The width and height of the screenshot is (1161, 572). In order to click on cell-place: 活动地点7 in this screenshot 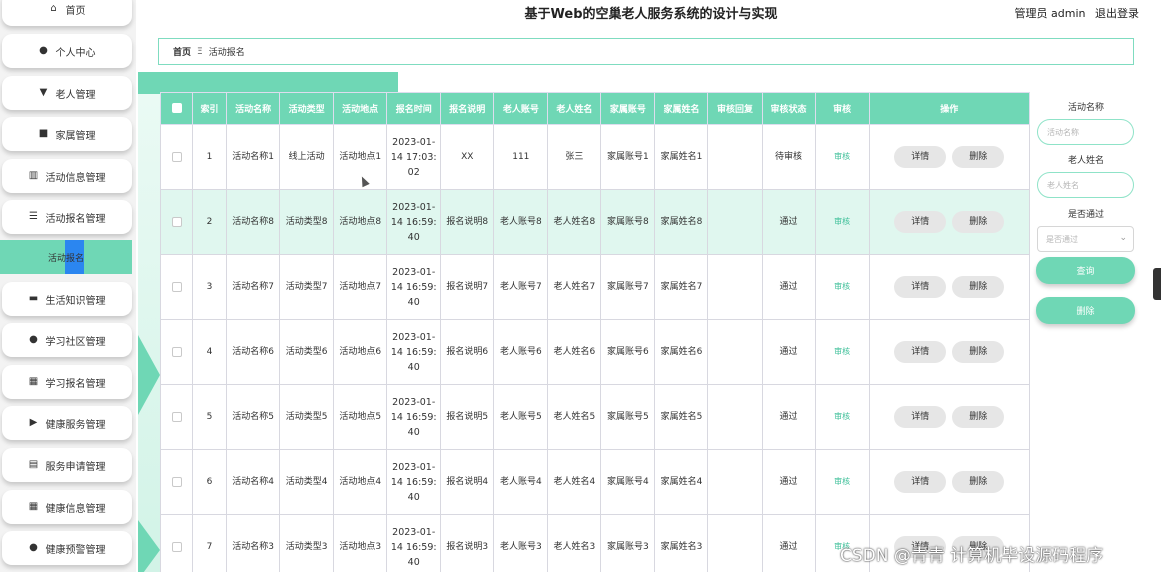, I will do `click(360, 287)`.